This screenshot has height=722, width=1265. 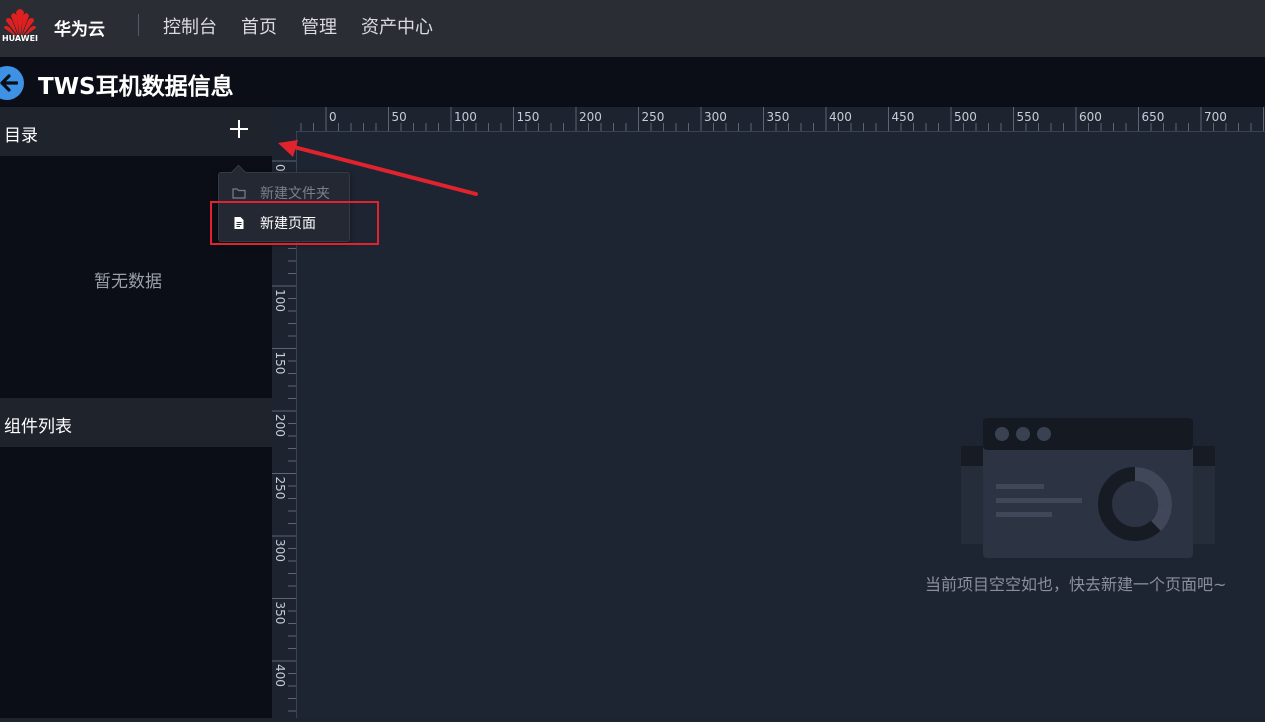 What do you see at coordinates (38, 427) in the screenshot?
I see `components-label: 组件列表` at bounding box center [38, 427].